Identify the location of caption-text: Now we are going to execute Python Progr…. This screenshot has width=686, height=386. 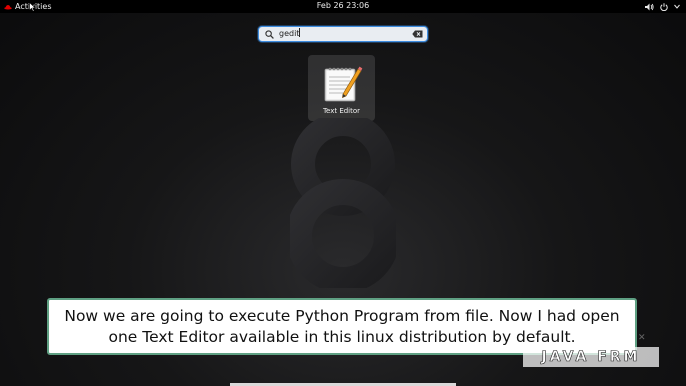
(342, 326).